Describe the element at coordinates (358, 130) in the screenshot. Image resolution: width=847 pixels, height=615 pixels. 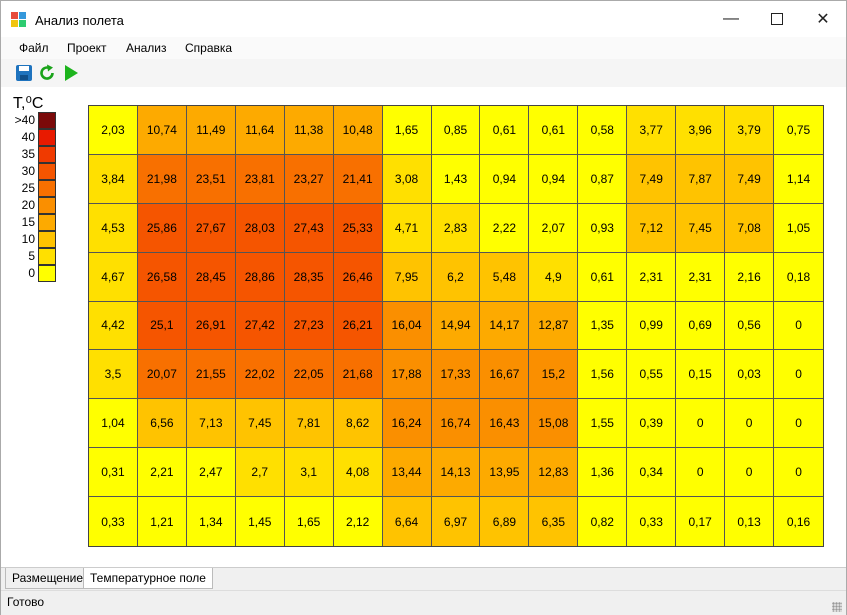
I see `heatmap-cell: 10,48` at that location.